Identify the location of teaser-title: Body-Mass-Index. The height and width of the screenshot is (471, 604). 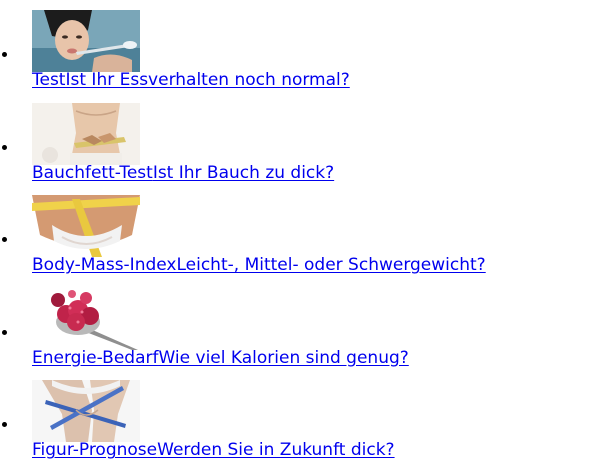
(104, 265).